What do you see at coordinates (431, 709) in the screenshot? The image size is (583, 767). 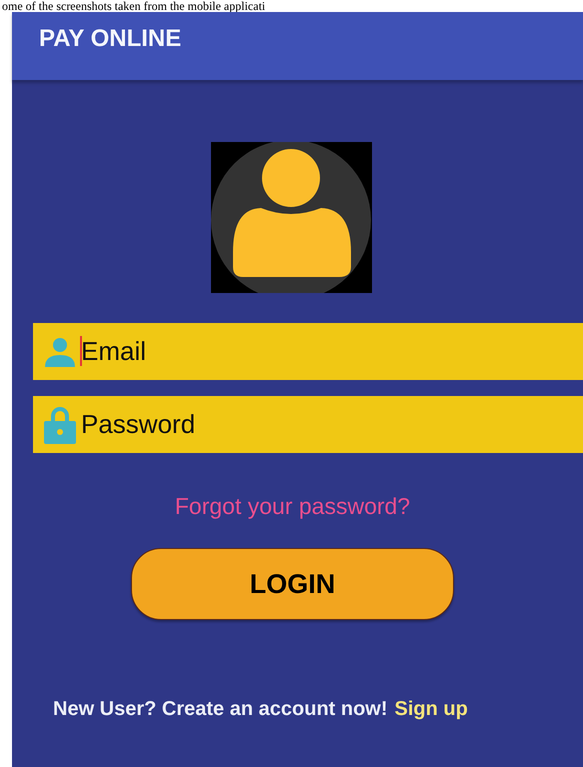 I see `signup-link: Sign up` at bounding box center [431, 709].